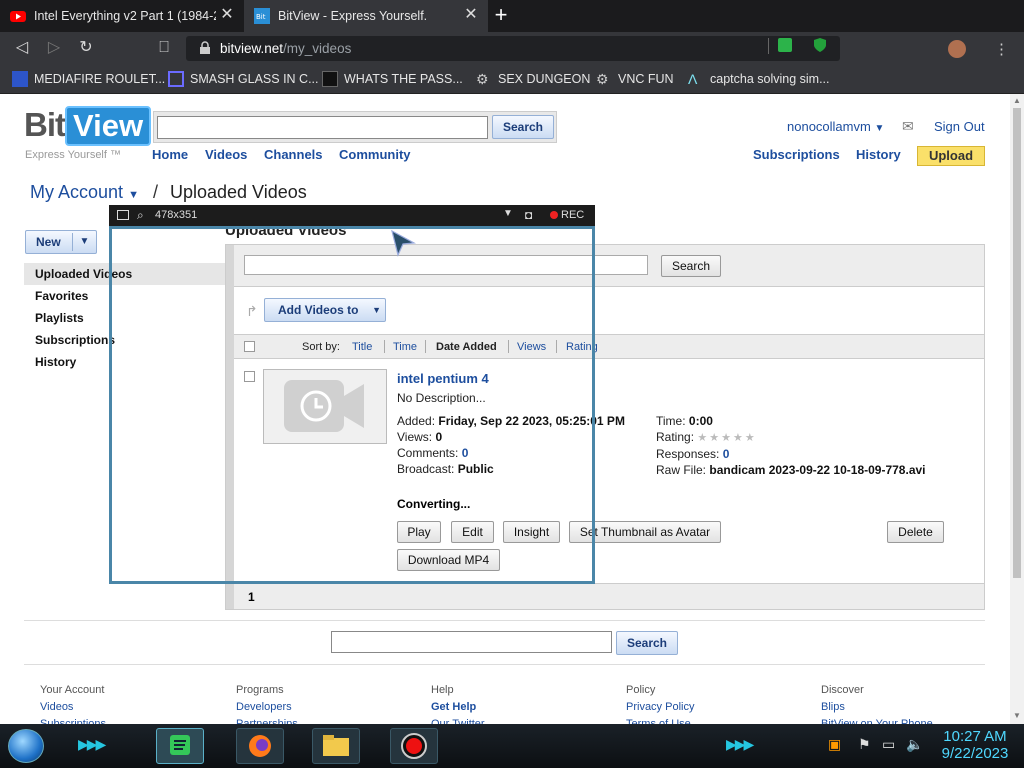 The image size is (1024, 768). I want to click on search-icon: ⌕, so click(140, 215).